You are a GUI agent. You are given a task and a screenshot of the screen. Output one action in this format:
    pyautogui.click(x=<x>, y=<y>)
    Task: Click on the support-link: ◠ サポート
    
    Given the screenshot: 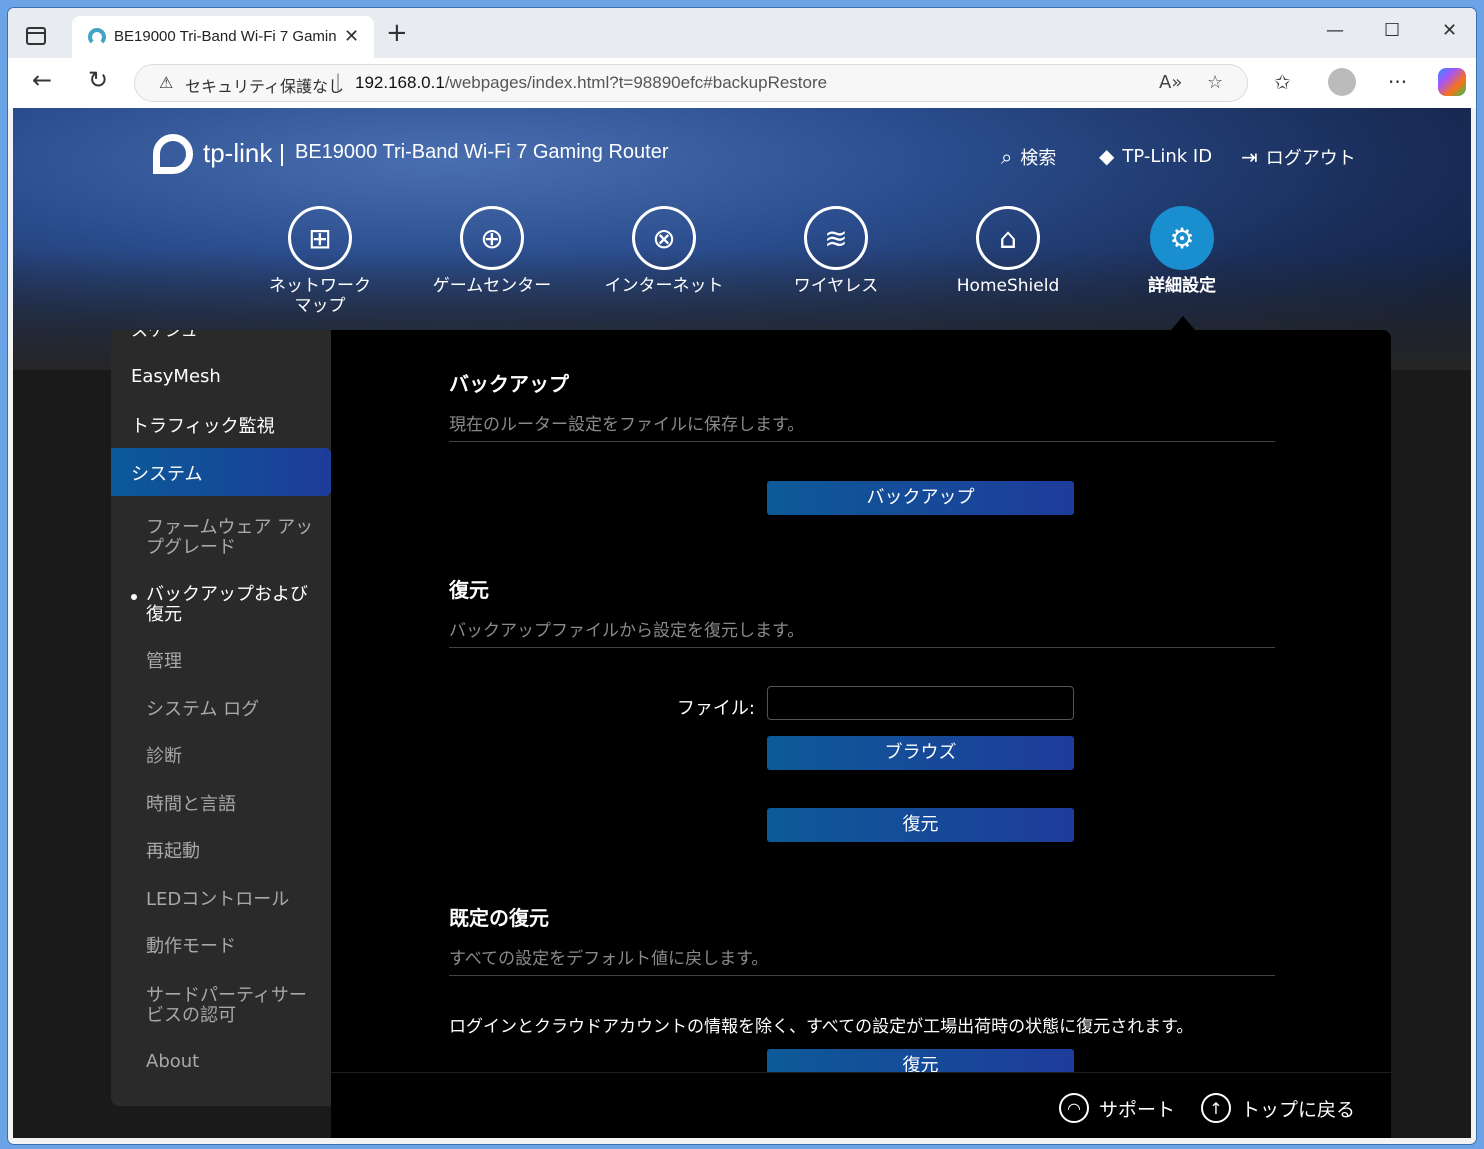 What is the action you would take?
    pyautogui.click(x=1117, y=1108)
    